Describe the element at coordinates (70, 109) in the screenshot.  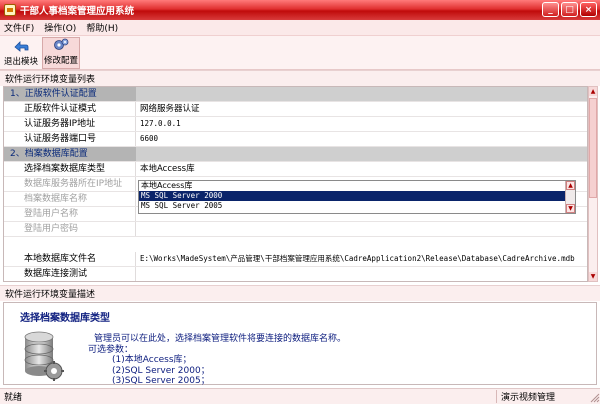
I see `prop-key: 正版软件认证模式` at that location.